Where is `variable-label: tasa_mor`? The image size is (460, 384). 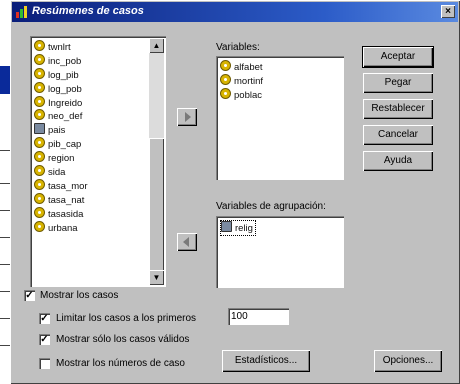 variable-label: tasa_mor is located at coordinates (68, 186).